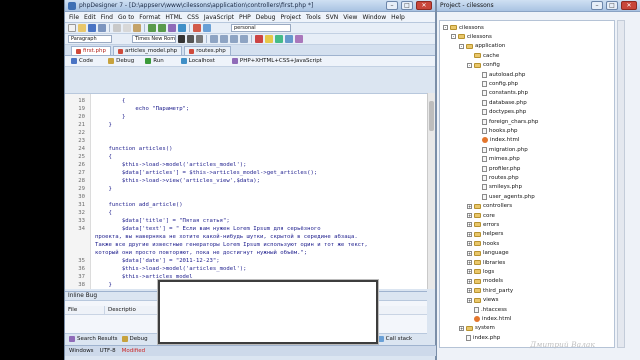  I want to click on highlight-icon, so click(269, 39).